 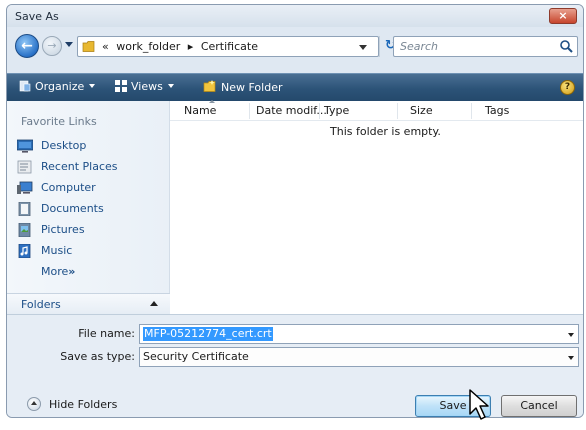 I want to click on breadcrumb: « work_folder ▸ Certificate, so click(x=182, y=46).